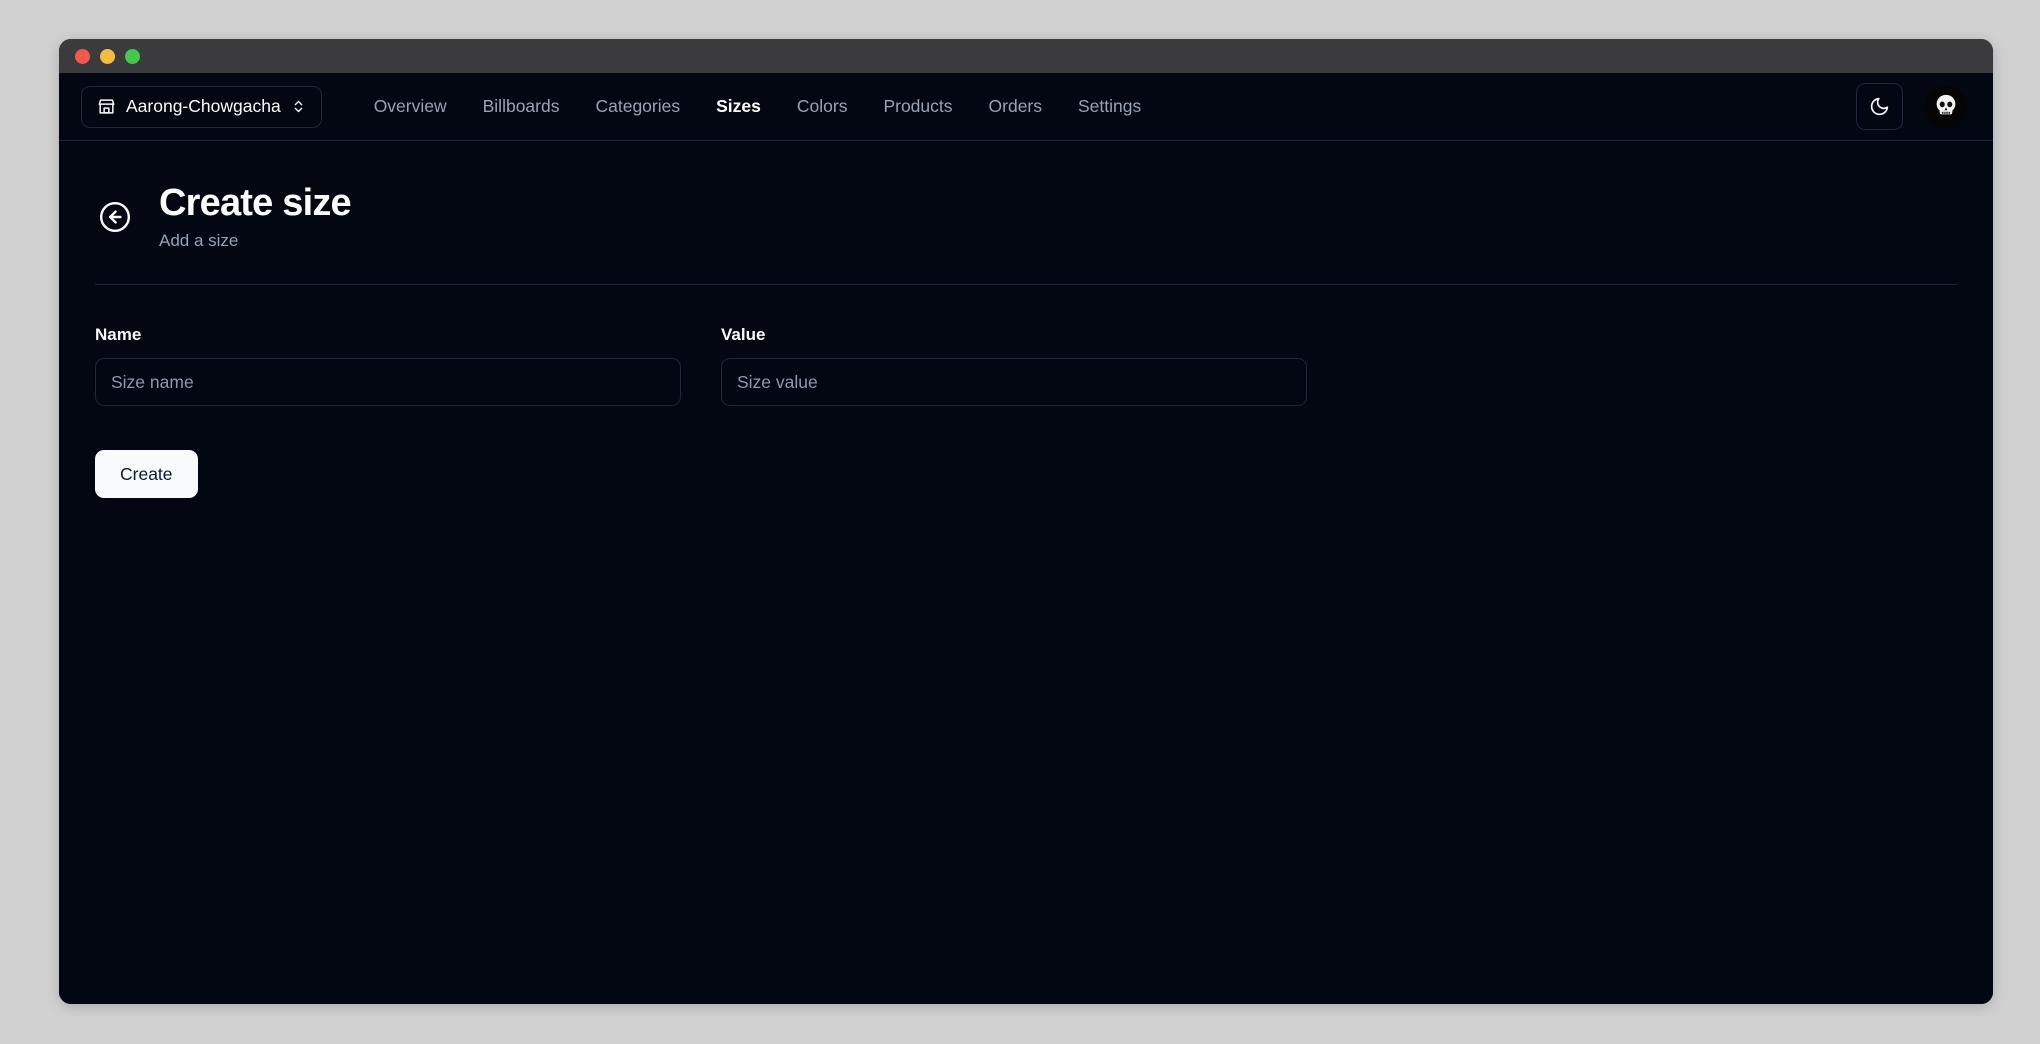  What do you see at coordinates (107, 56) in the screenshot?
I see `window-minimize-button` at bounding box center [107, 56].